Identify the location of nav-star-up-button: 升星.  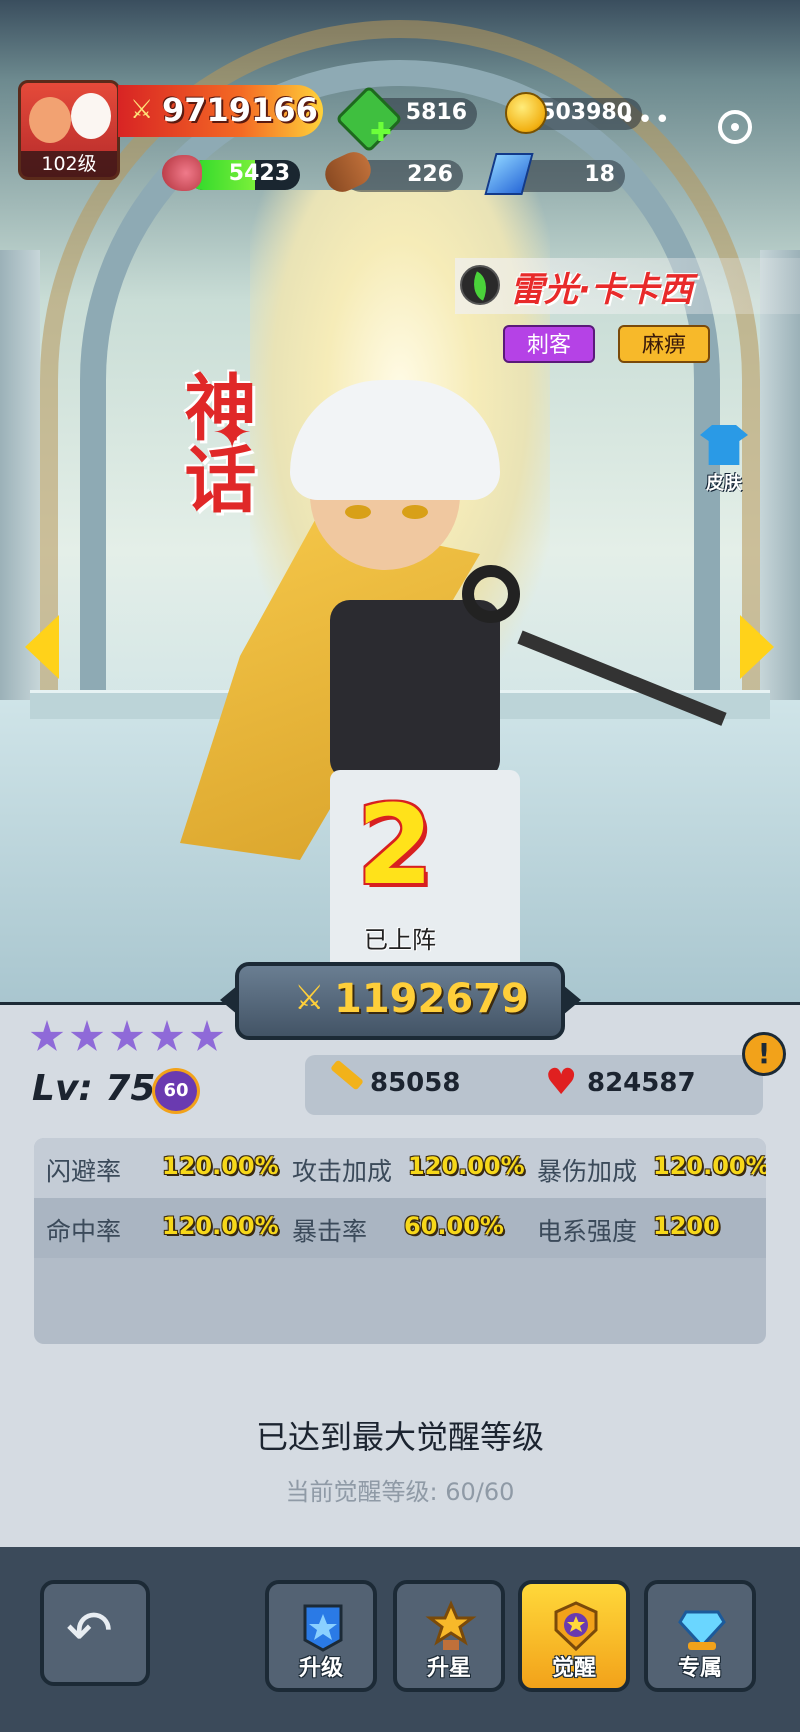
(449, 1636).